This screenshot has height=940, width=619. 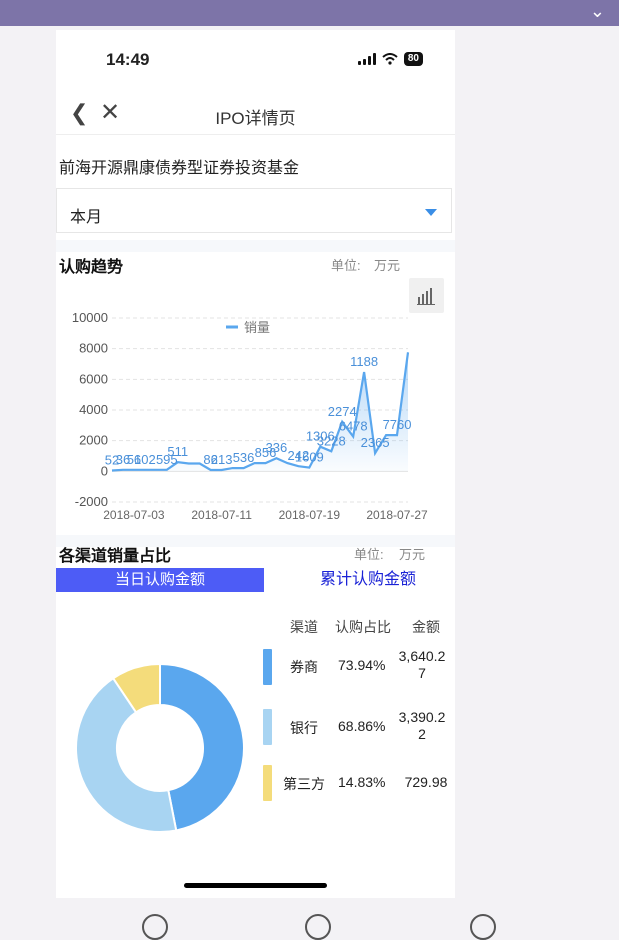 What do you see at coordinates (93, 440) in the screenshot?
I see `y-tick-label: 2000` at bounding box center [93, 440].